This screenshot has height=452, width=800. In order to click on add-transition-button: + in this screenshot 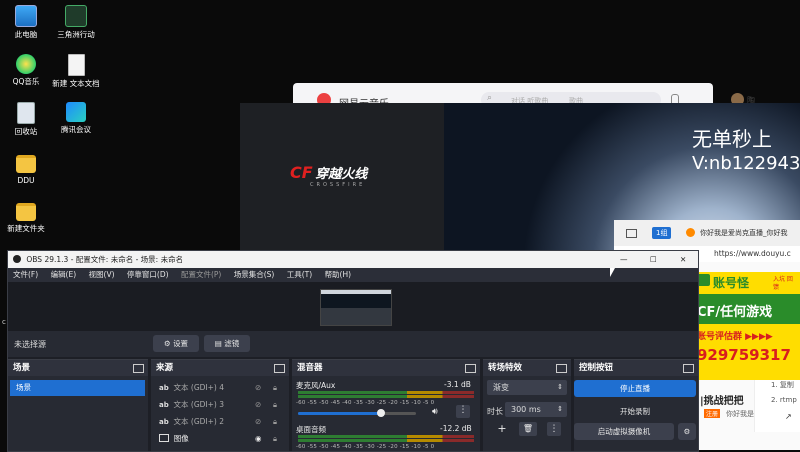, I will do `click(502, 429)`.